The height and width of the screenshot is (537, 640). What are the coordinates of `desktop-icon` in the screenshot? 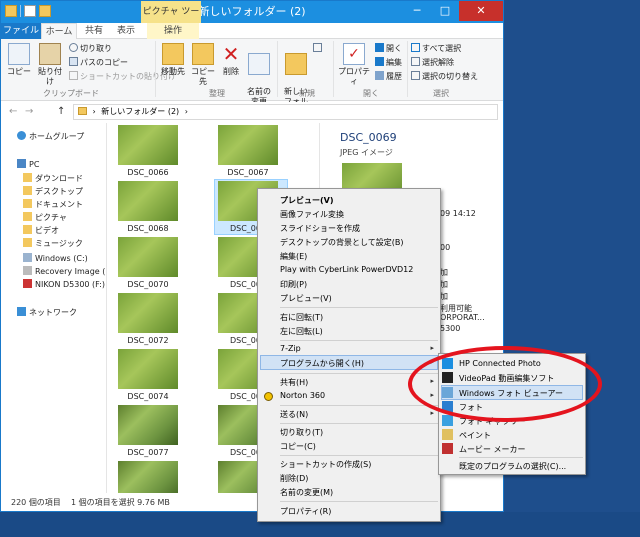 It's located at (27, 190).